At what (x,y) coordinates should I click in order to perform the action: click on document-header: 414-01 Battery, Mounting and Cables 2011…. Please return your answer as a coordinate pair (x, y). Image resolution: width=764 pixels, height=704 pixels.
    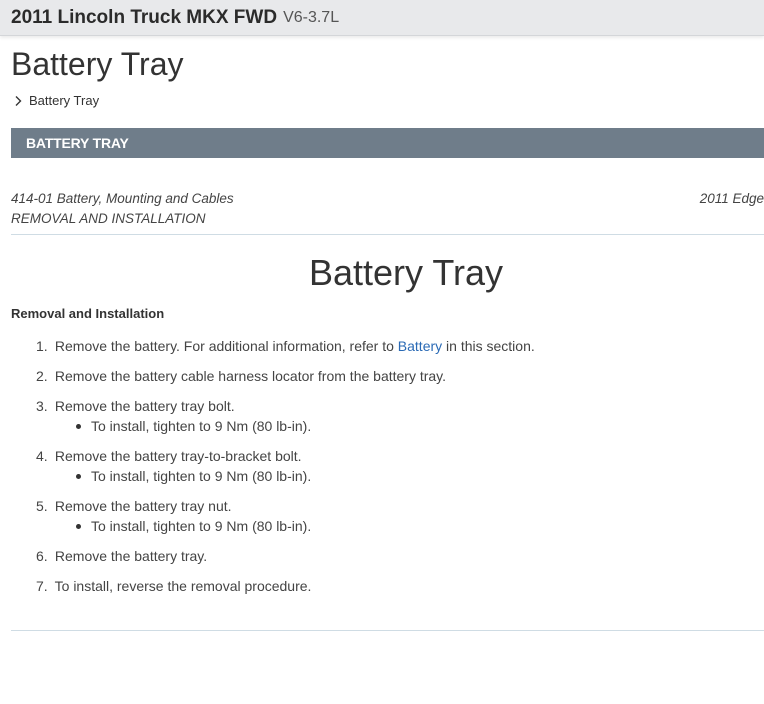
    Looking at the image, I should click on (387, 209).